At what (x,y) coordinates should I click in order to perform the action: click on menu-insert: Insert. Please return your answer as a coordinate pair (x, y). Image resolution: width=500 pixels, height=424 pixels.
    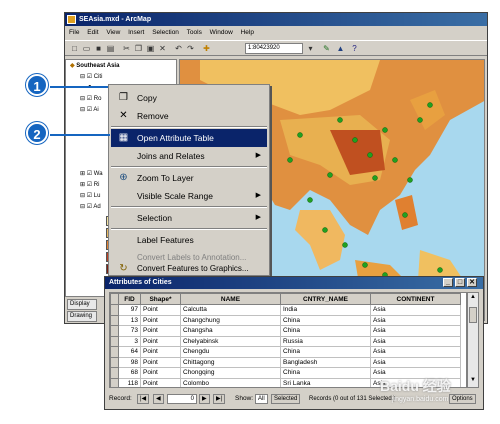
    Looking at the image, I should click on (136, 32).